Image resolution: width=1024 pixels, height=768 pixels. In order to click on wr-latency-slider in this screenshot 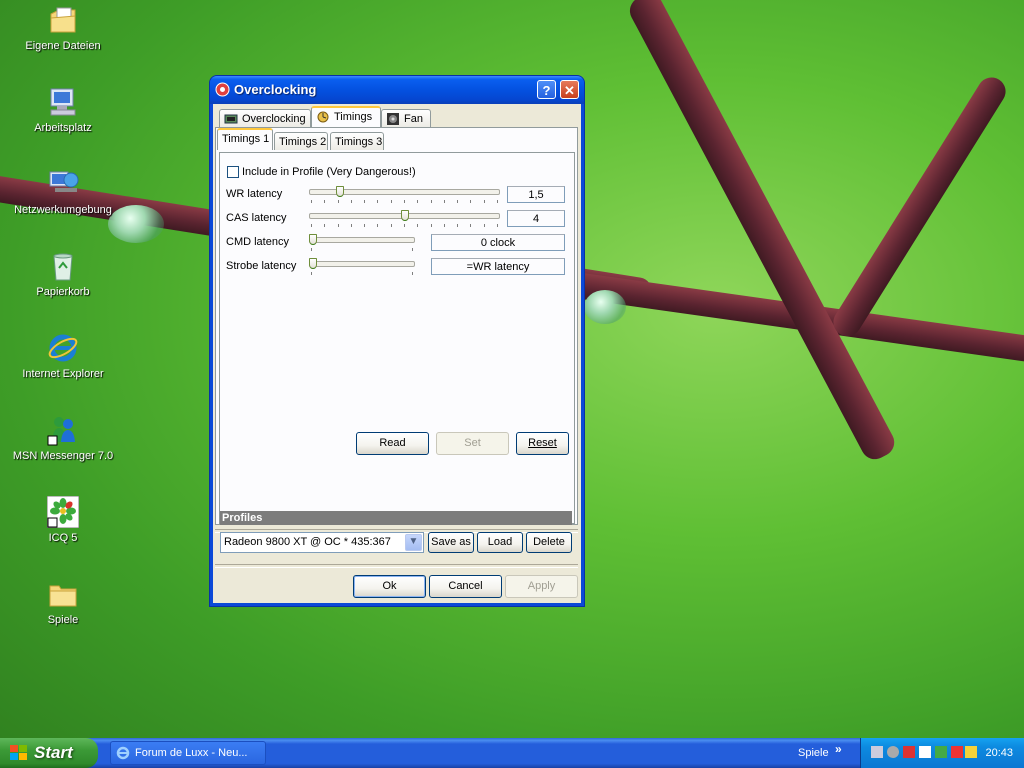, I will do `click(404, 197)`.